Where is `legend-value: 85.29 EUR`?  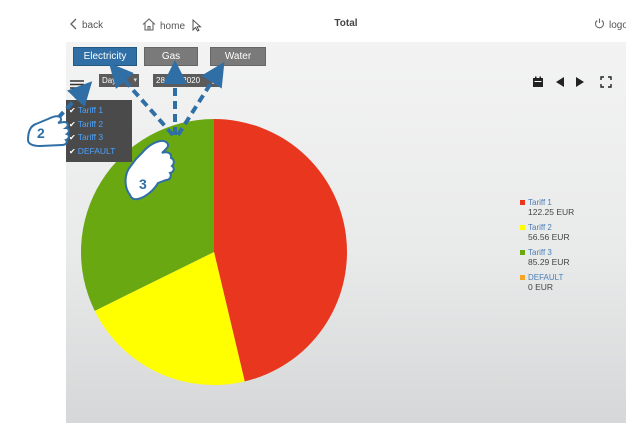
legend-value: 85.29 EUR is located at coordinates (549, 262).